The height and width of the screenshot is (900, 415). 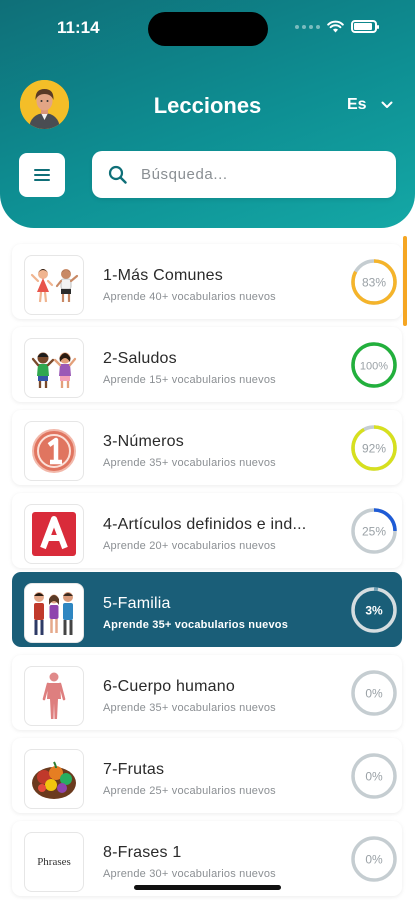 I want to click on progress-ring: 92%, so click(x=374, y=448).